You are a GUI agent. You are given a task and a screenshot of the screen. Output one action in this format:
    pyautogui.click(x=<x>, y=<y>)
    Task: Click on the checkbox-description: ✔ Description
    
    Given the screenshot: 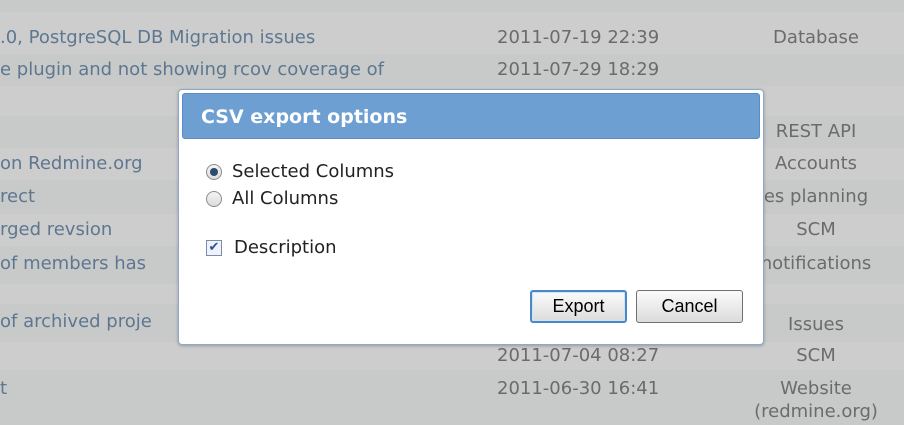 What is the action you would take?
    pyautogui.click(x=271, y=247)
    